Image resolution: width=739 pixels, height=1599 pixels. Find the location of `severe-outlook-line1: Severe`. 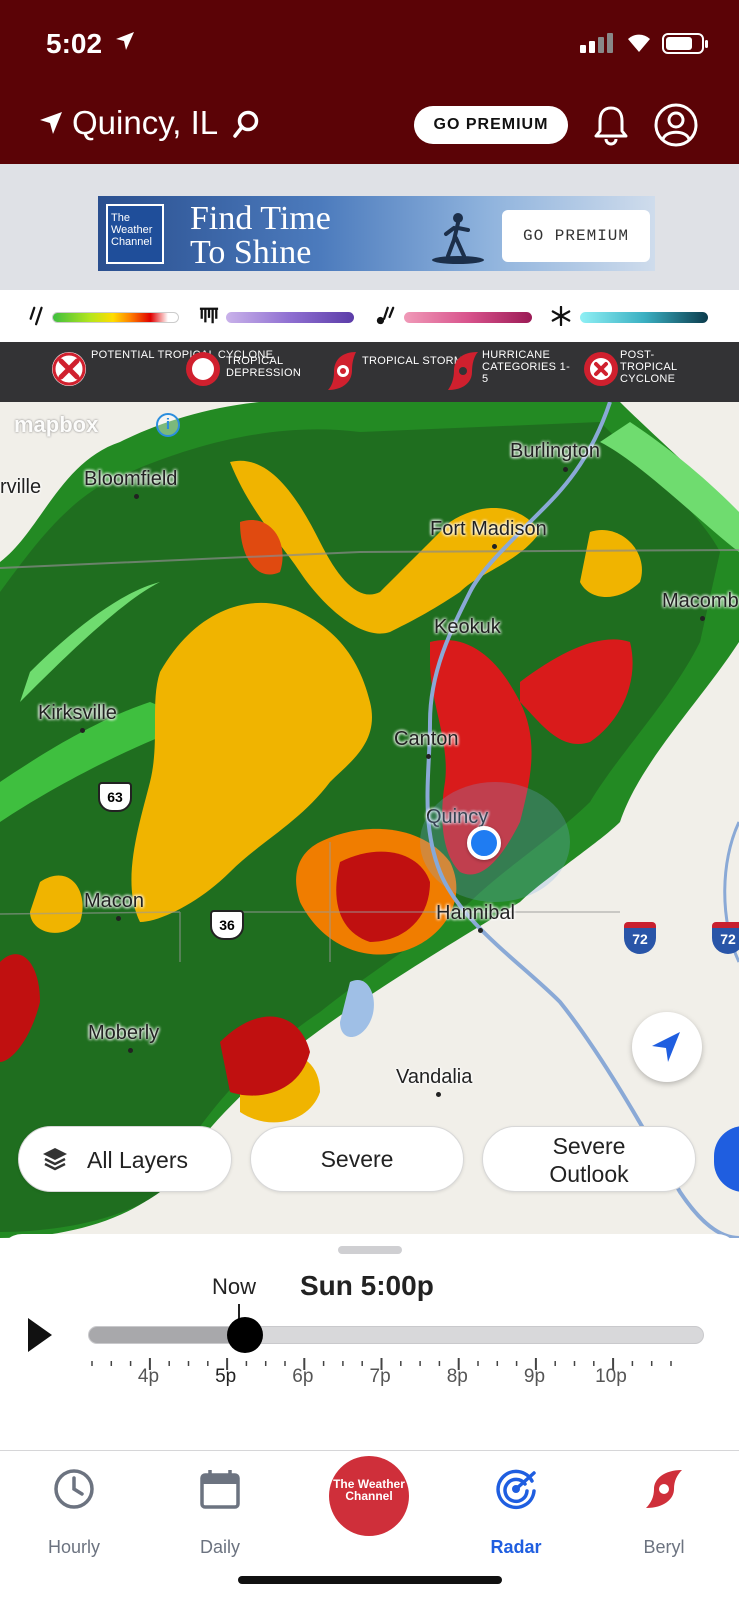

severe-outlook-line1: Severe is located at coordinates (589, 1146).